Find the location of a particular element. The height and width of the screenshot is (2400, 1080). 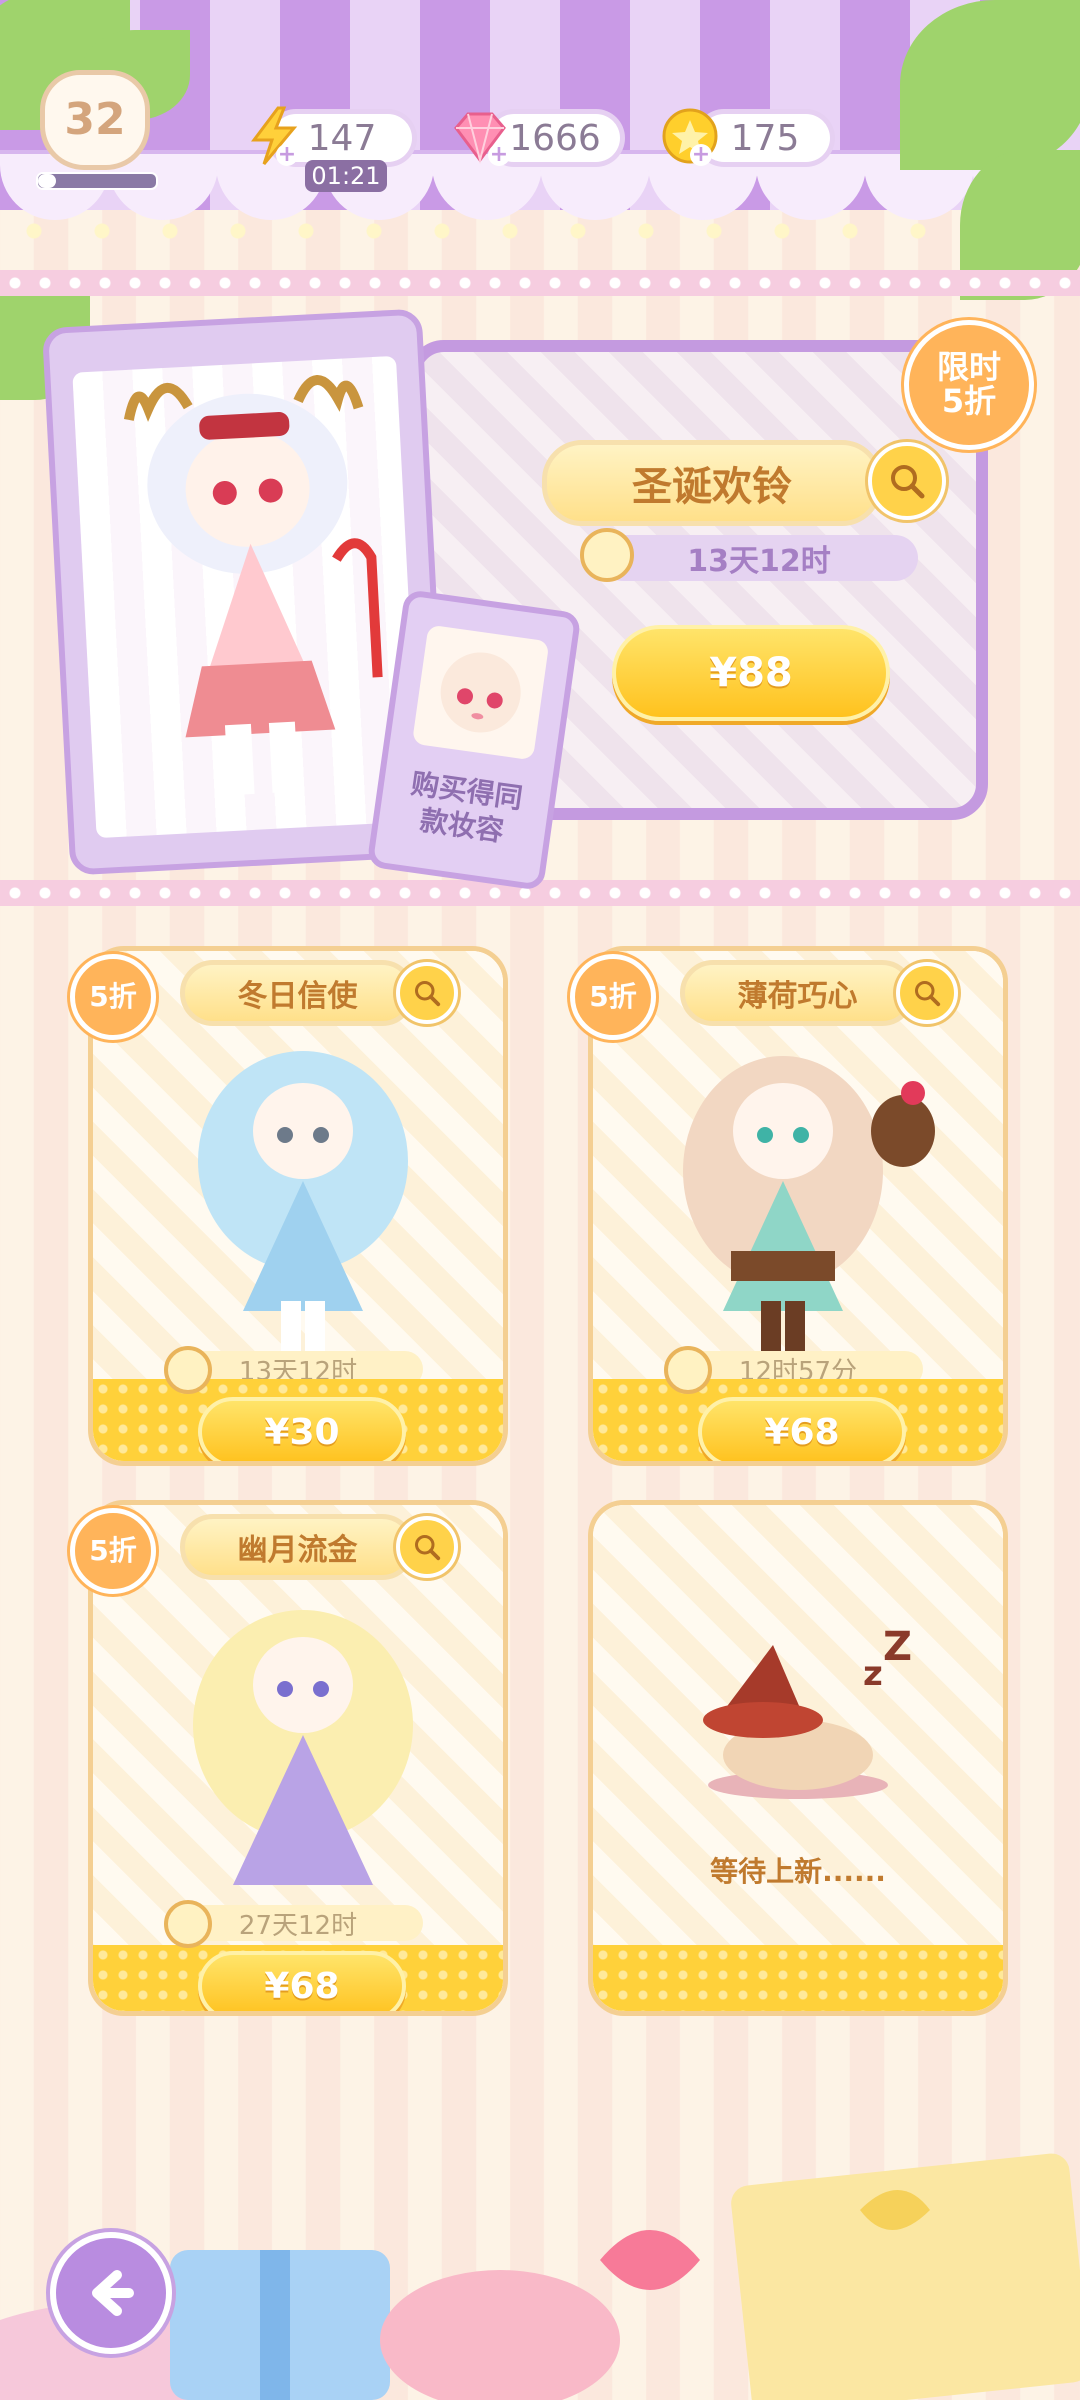

featured-title-pill: 圣诞欢铃 is located at coordinates (712, 483).